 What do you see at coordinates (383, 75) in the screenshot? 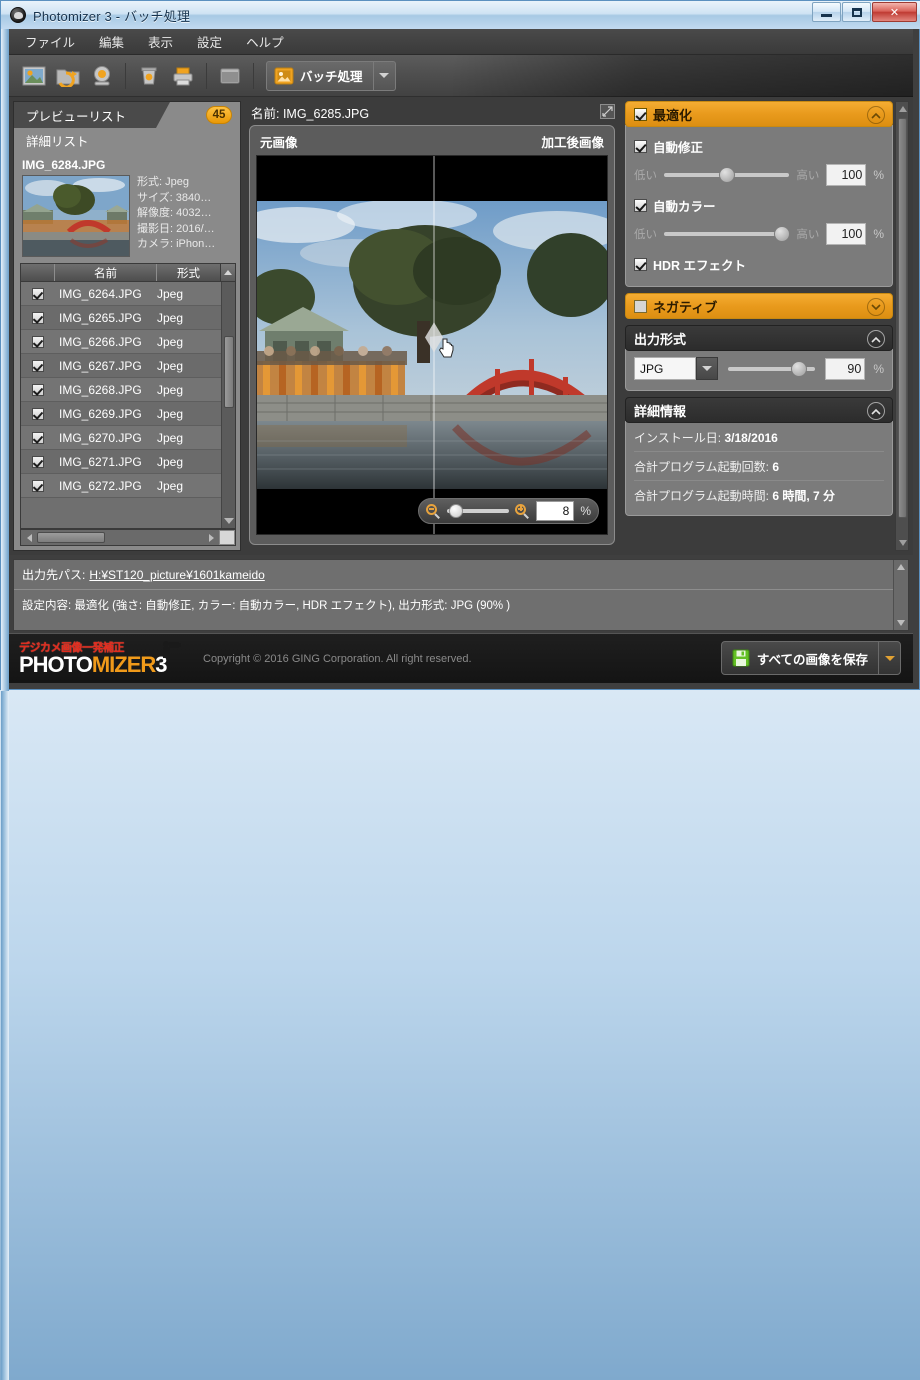
I see `batch-dropdown-button` at bounding box center [383, 75].